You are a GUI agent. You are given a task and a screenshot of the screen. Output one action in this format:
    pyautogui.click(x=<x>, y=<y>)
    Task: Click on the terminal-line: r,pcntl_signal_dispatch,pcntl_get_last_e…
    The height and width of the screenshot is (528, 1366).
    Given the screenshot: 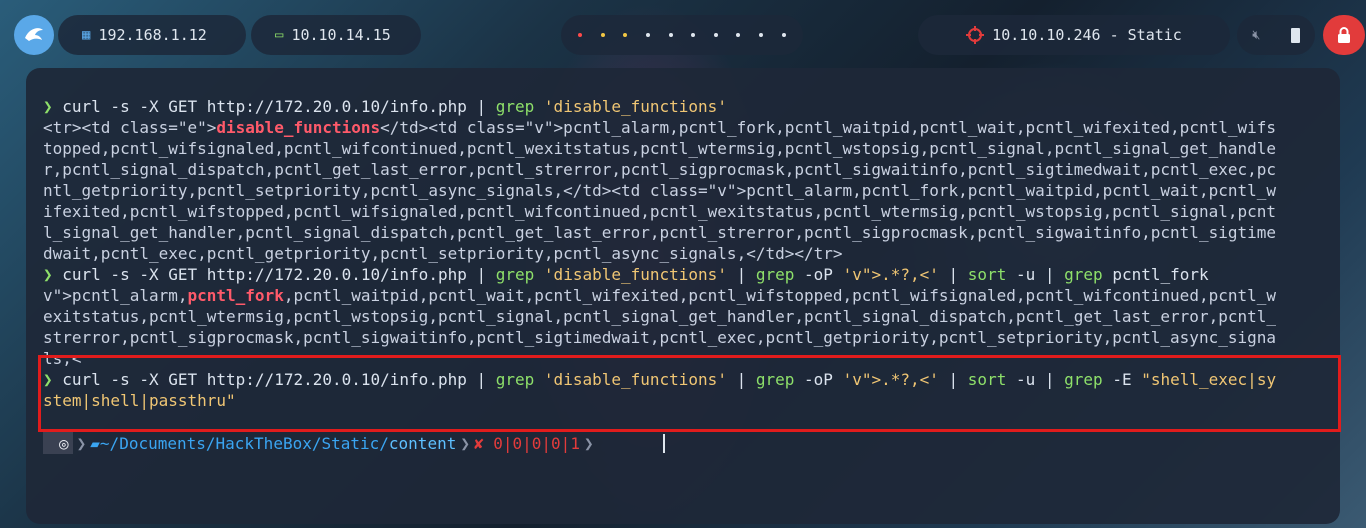 What is the action you would take?
    pyautogui.click(x=688, y=169)
    